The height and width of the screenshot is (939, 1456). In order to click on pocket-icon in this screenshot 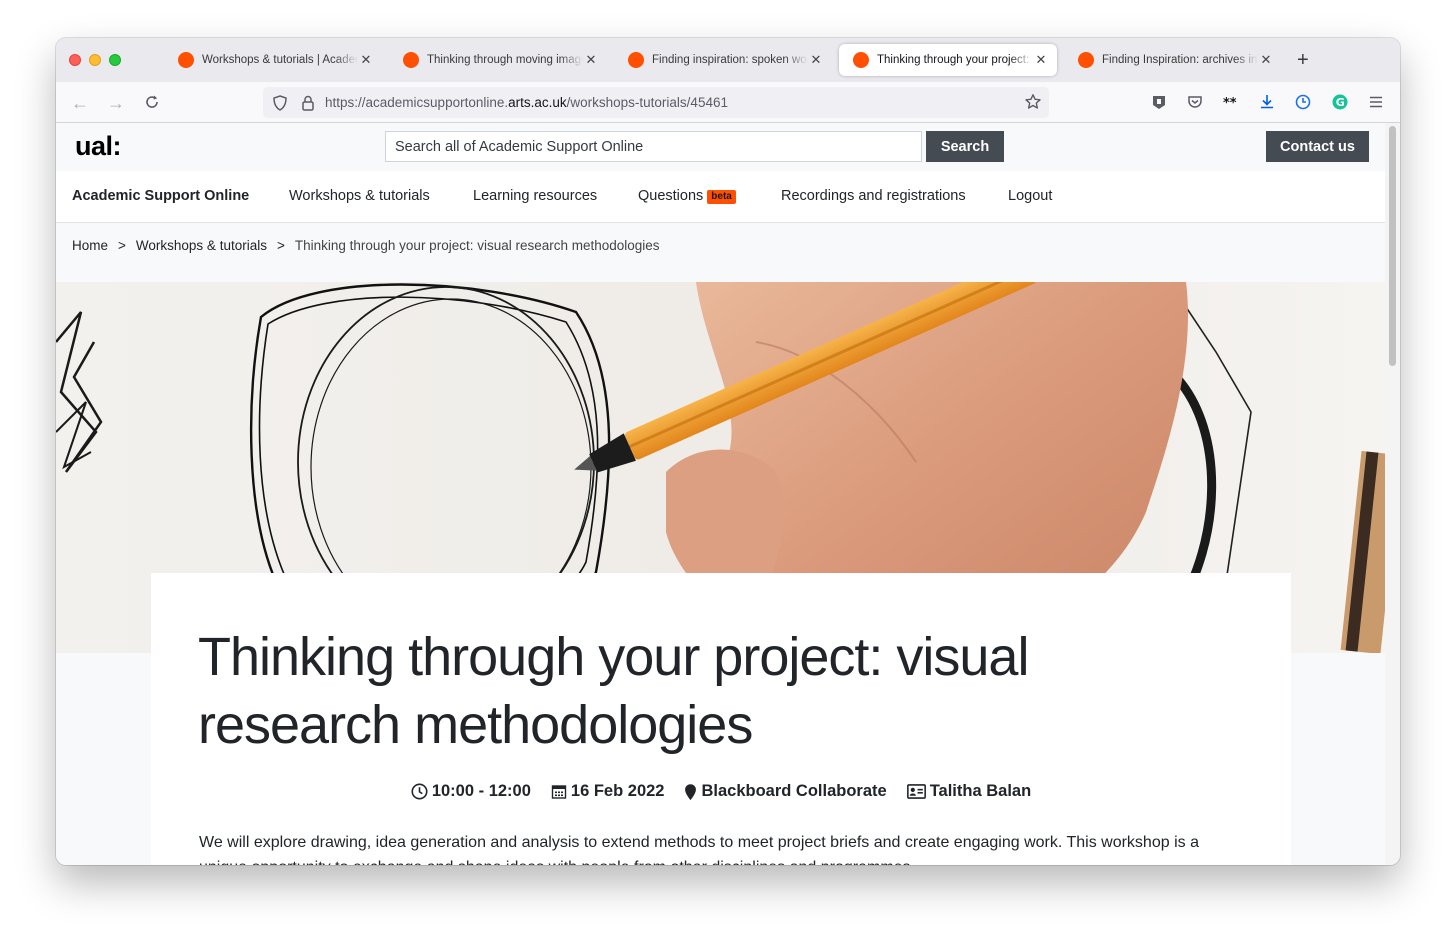, I will do `click(1195, 102)`.